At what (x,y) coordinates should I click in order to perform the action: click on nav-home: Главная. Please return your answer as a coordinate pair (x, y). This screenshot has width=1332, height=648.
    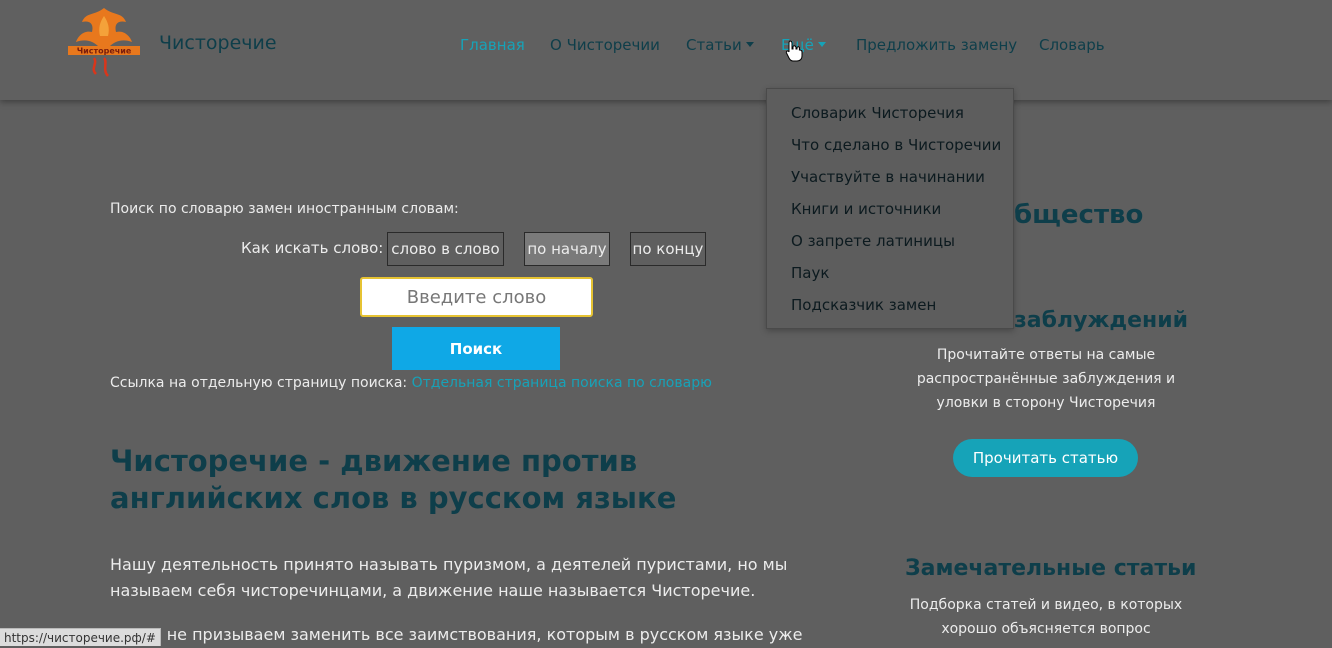
    Looking at the image, I should click on (492, 45).